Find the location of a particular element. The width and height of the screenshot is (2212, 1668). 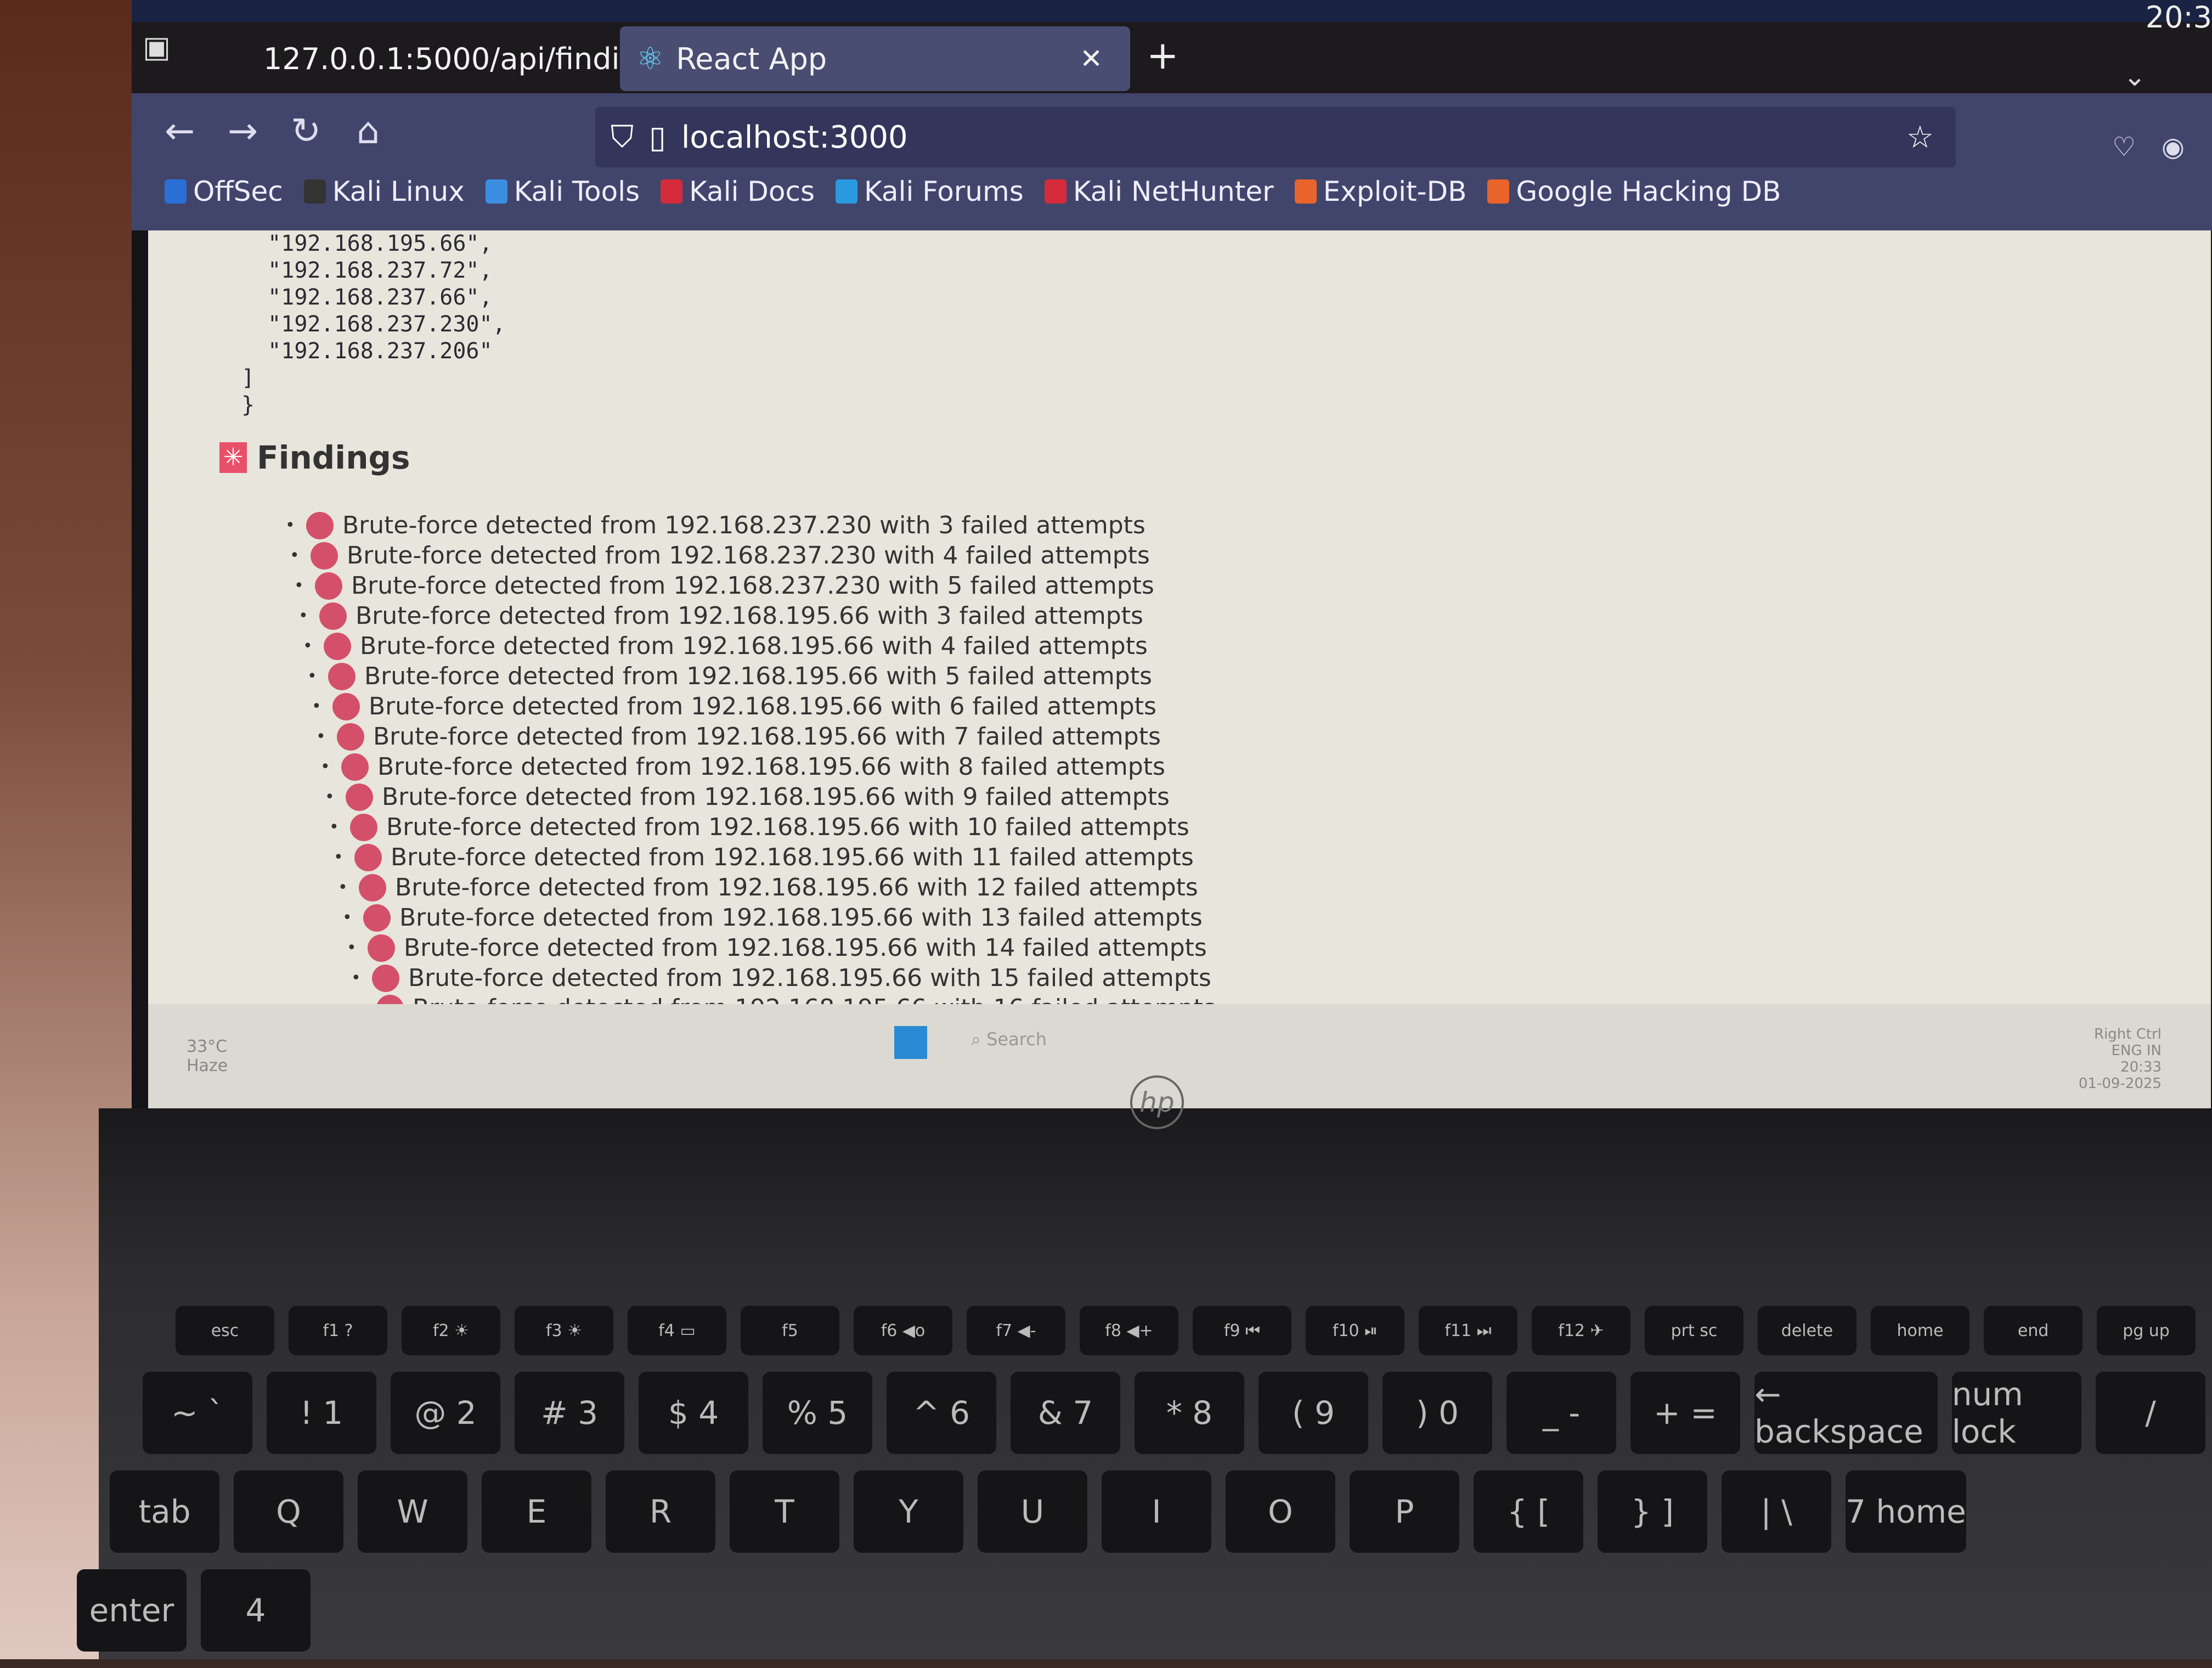

keyboard-key: Y is located at coordinates (909, 1511).